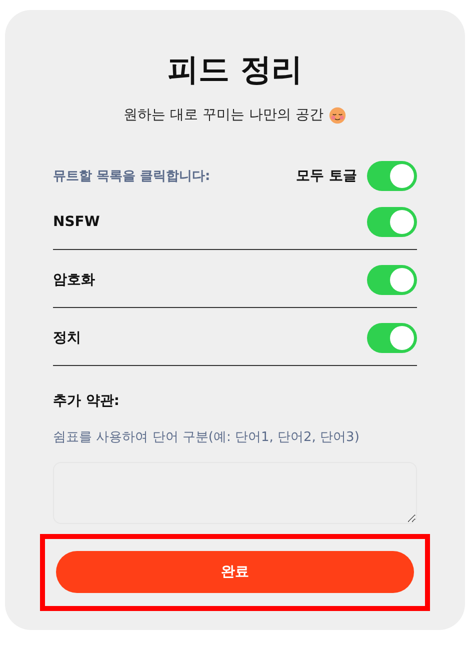 The width and height of the screenshot is (472, 647). Describe the element at coordinates (326, 176) in the screenshot. I see `toggle-all-label: 모두 토글` at that location.